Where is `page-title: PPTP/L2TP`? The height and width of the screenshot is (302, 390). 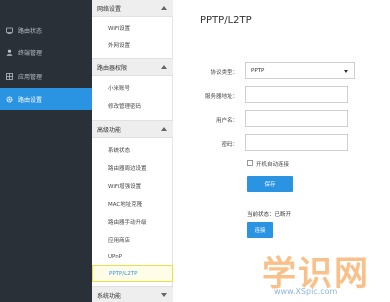 page-title: PPTP/L2TP is located at coordinates (226, 20).